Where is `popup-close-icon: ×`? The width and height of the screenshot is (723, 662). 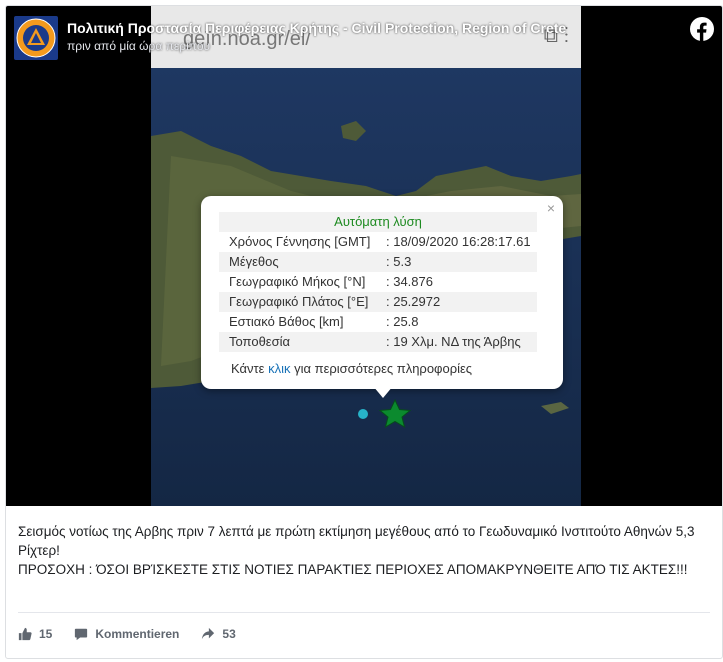
popup-close-icon: × is located at coordinates (551, 208).